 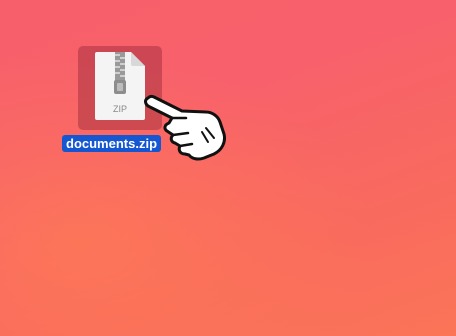 What do you see at coordinates (120, 86) in the screenshot?
I see `zip-archive-icon: ZIP` at bounding box center [120, 86].